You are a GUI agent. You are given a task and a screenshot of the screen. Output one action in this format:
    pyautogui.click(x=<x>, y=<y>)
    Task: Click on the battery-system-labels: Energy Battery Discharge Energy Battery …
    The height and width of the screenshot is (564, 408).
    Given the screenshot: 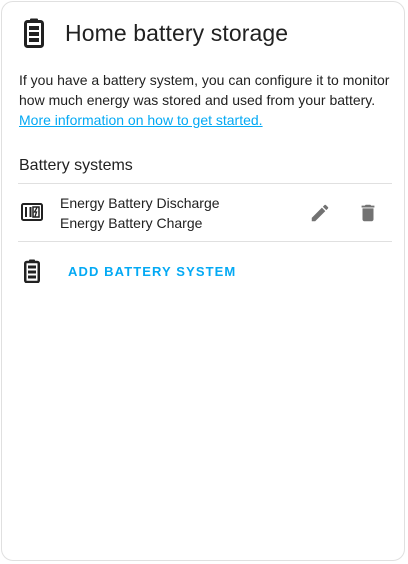 What is the action you would take?
    pyautogui.click(x=140, y=213)
    